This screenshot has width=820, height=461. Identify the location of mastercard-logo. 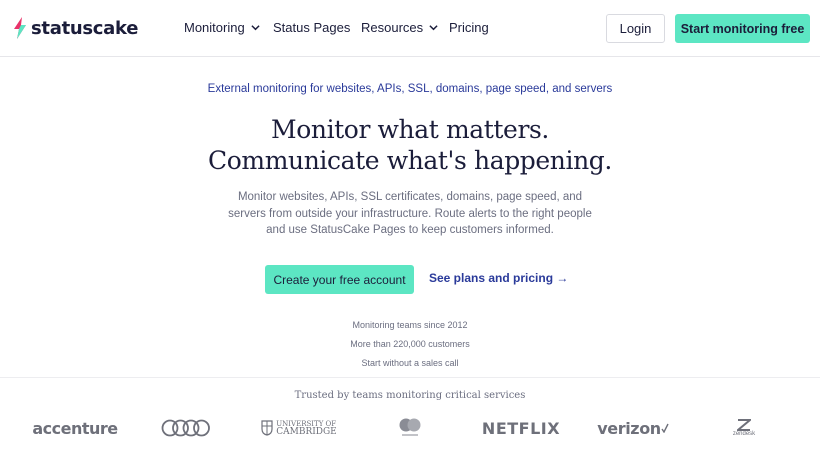
(410, 428).